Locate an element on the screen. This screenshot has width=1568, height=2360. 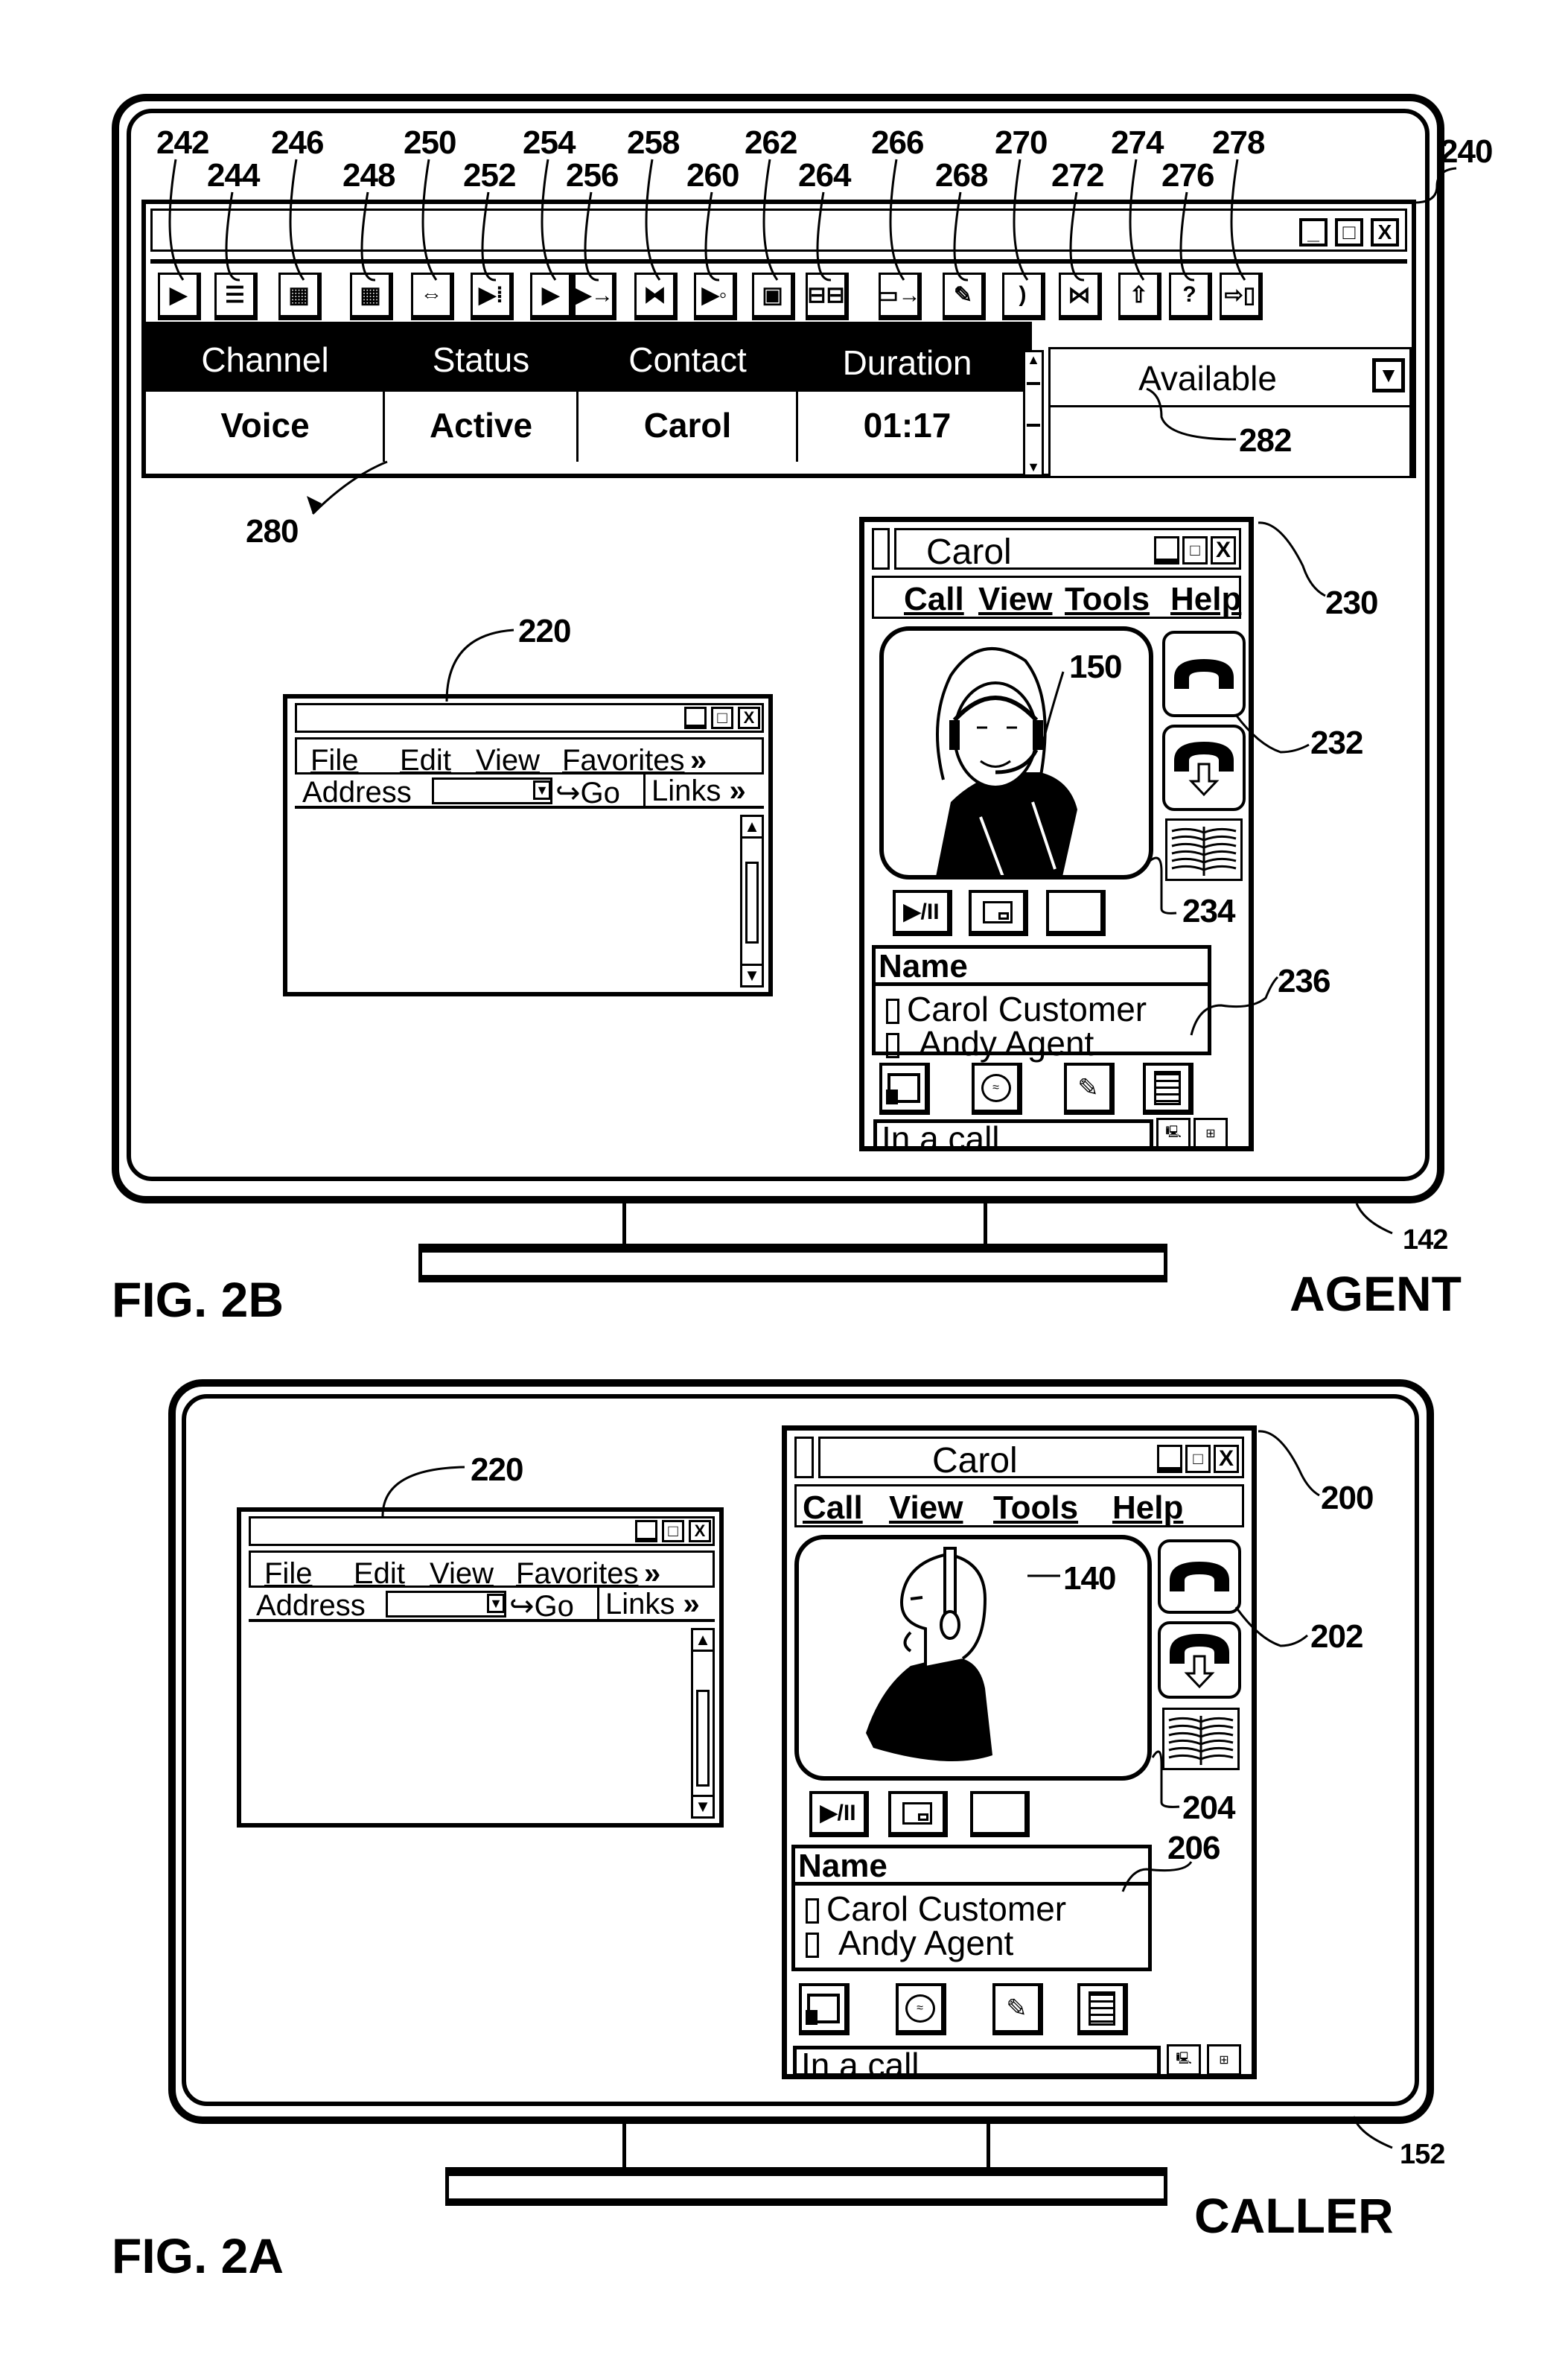
blank-video-button is located at coordinates (1000, 1814).